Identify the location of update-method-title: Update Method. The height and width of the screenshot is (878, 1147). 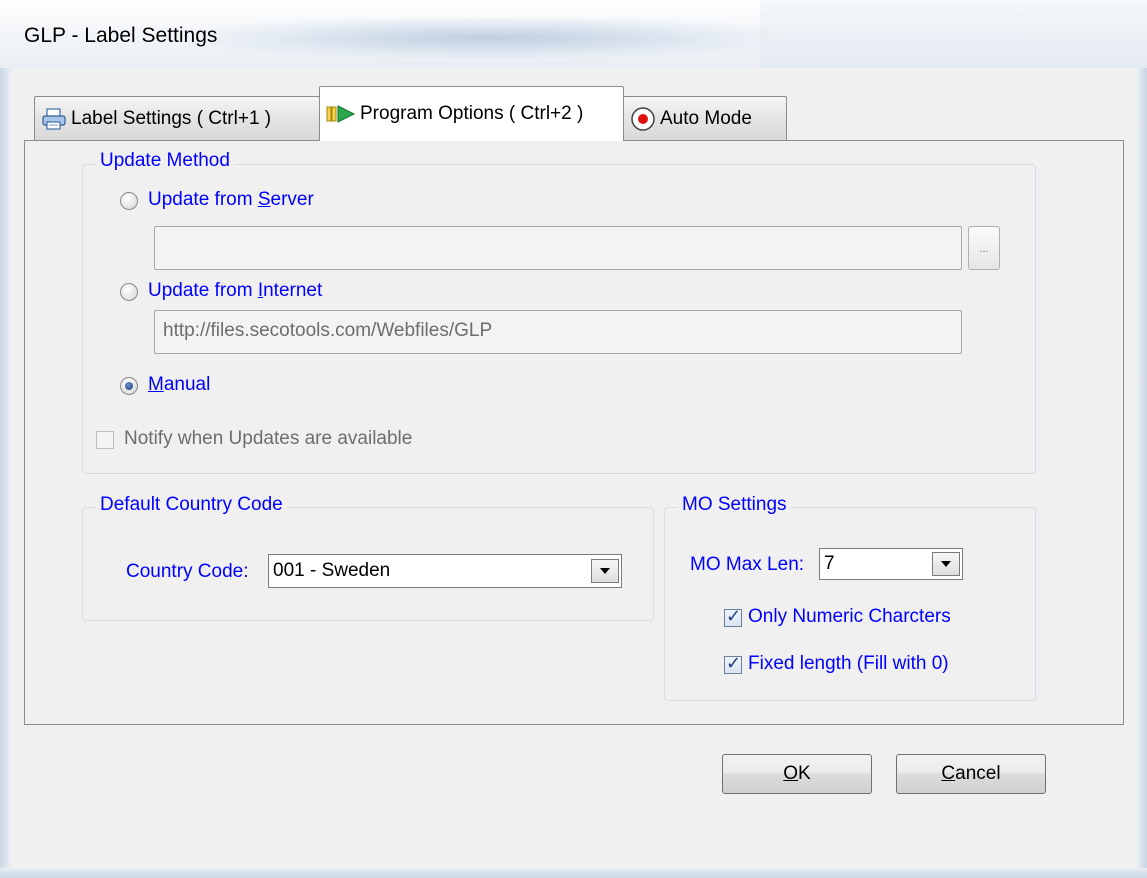
(165, 161).